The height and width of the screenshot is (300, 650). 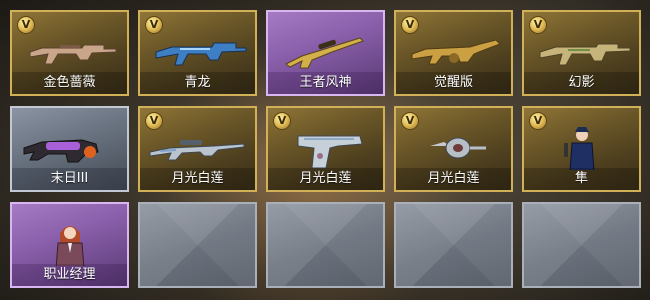 I want to click on soldier-character-icon, so click(x=579, y=148).